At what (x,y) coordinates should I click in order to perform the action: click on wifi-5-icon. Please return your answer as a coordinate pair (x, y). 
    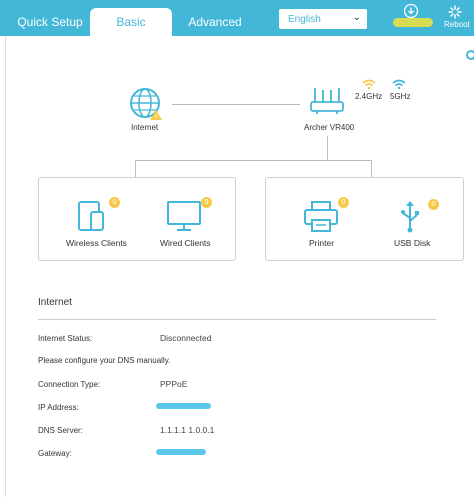
    Looking at the image, I should click on (399, 84).